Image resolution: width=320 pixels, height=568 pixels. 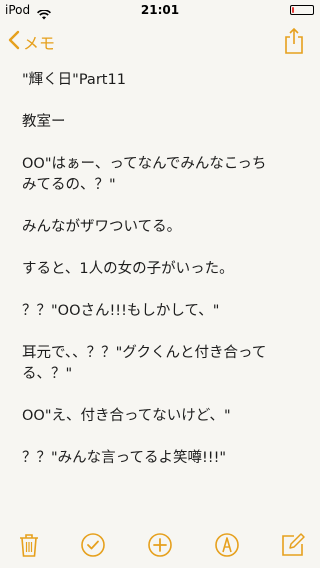 What do you see at coordinates (102, 227) in the screenshot?
I see `note-paragraph: みんながザワついてる。` at bounding box center [102, 227].